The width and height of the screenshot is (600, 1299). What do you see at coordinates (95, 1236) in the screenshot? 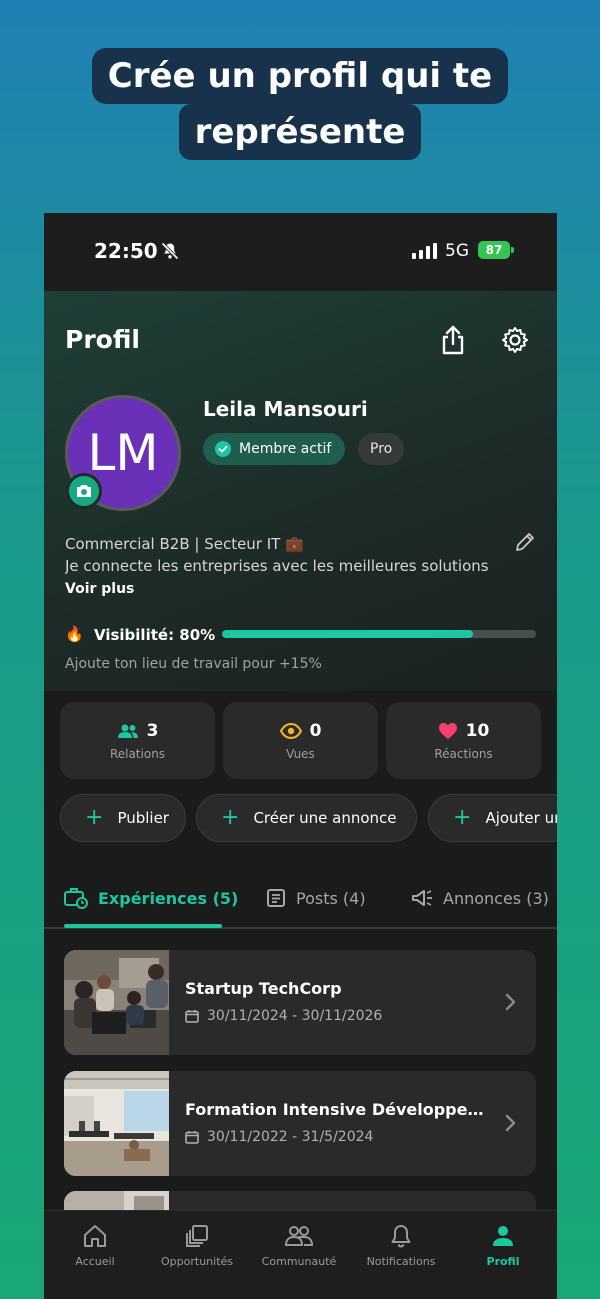
I see `home-icon` at bounding box center [95, 1236].